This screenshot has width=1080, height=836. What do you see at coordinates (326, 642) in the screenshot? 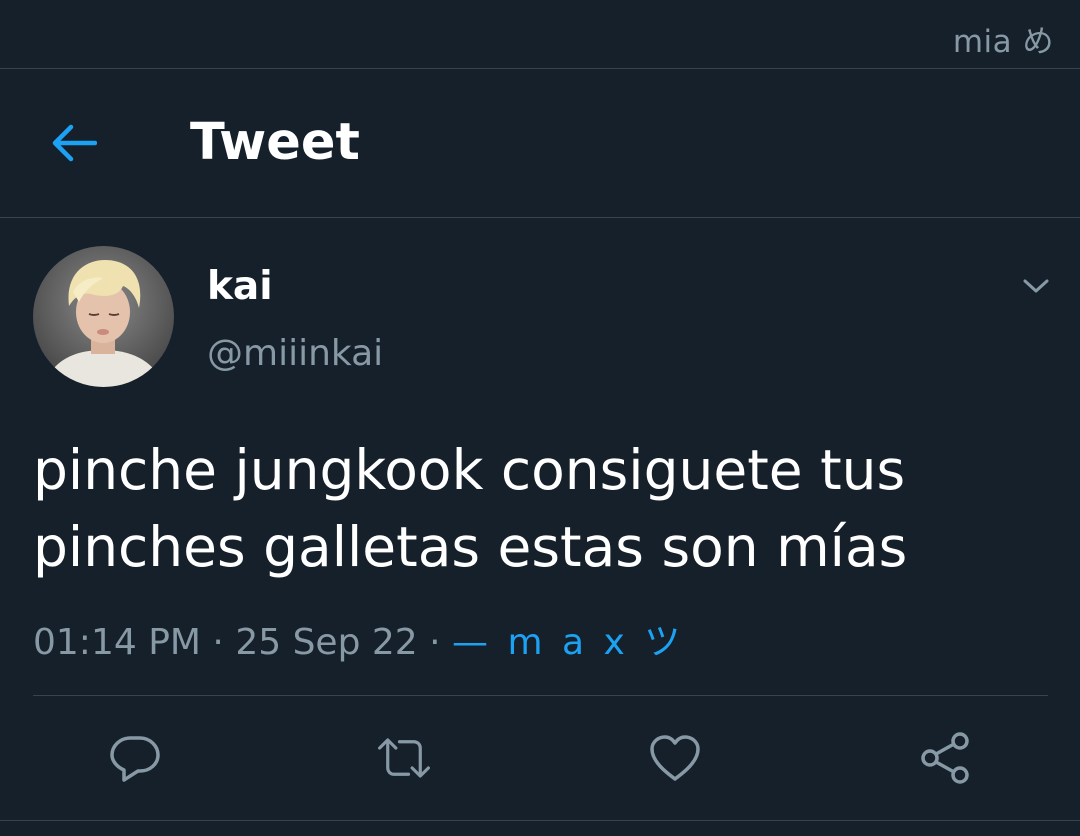
I see `tweet-date: 25 Sep 22` at bounding box center [326, 642].